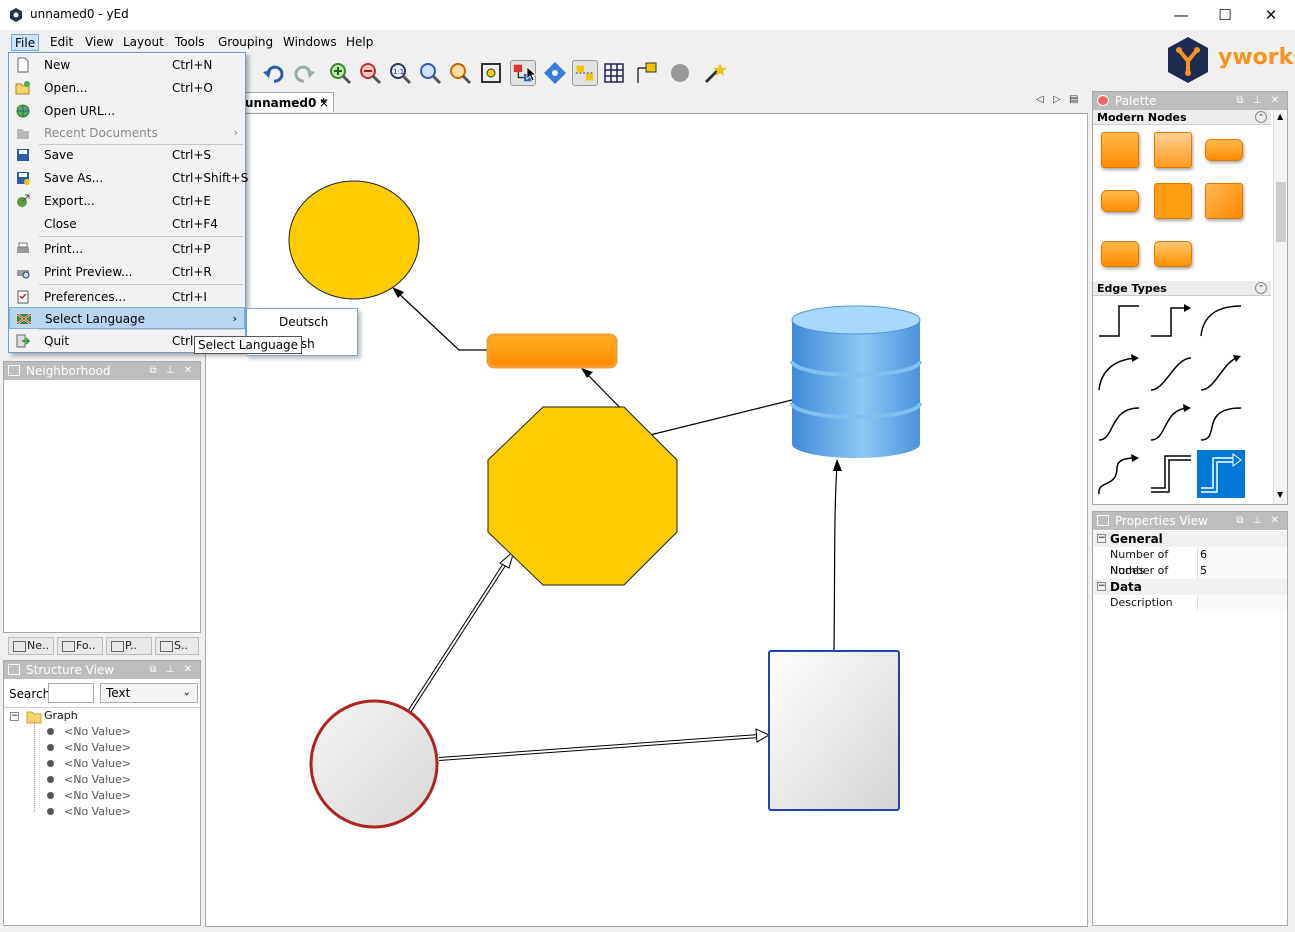 This screenshot has height=932, width=1295. I want to click on close-window-button: ✕, so click(1271, 15).